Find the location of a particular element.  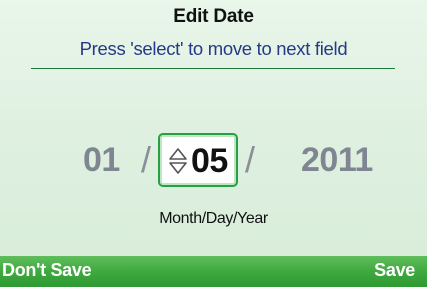

instruction-text: Press 'select' to move to next field is located at coordinates (213, 48).